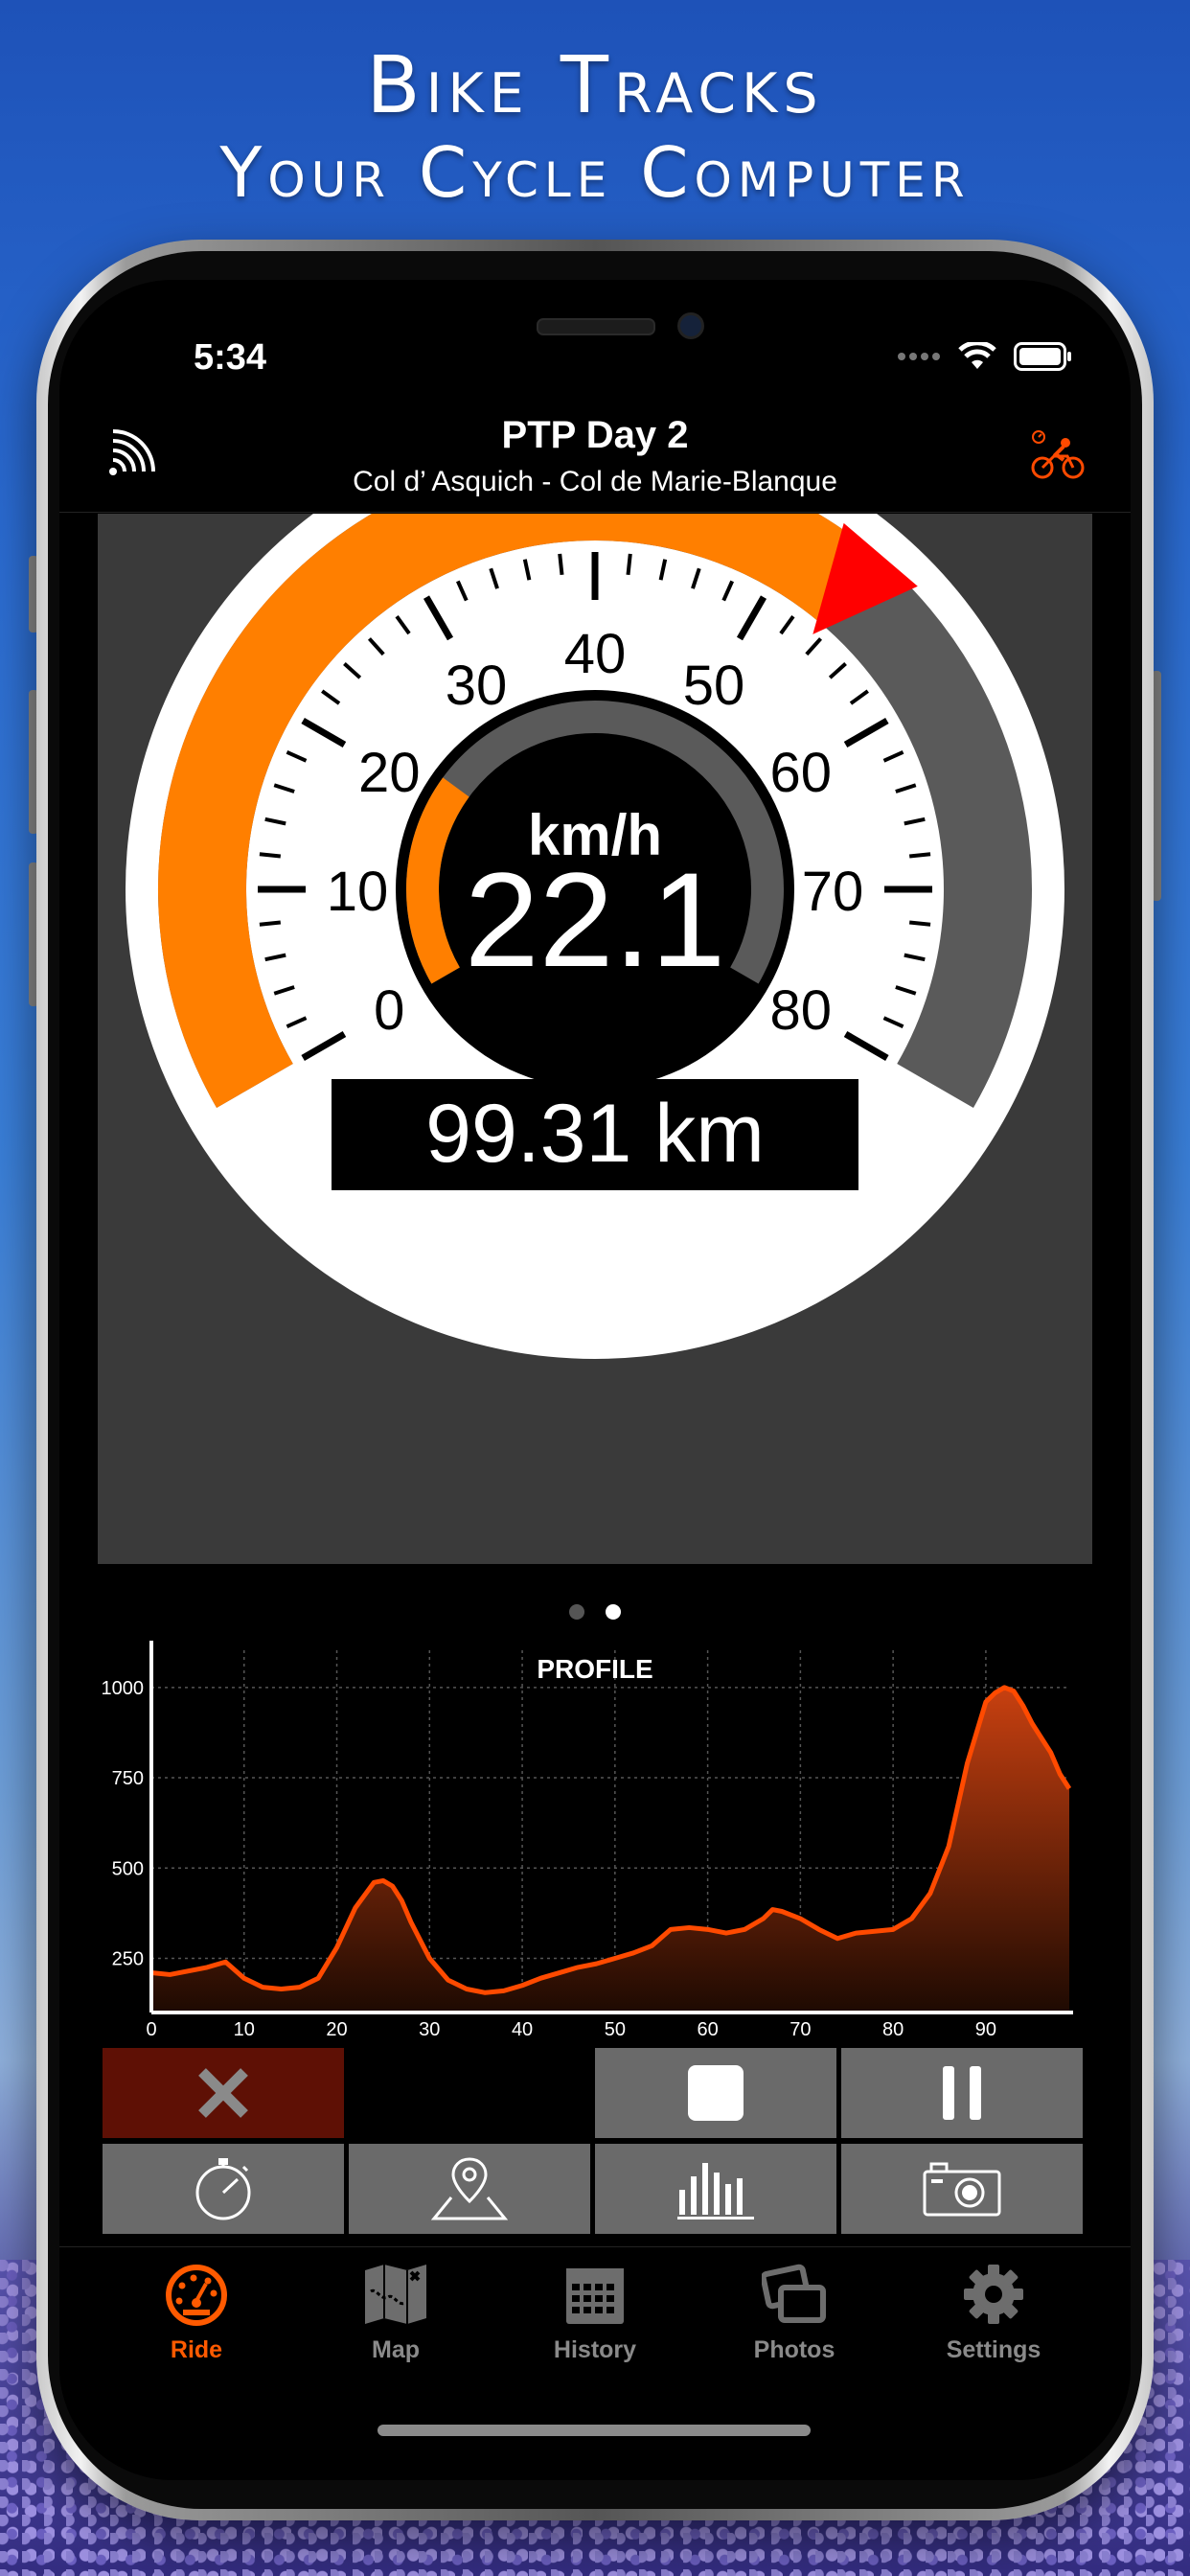 This screenshot has width=1190, height=2576. I want to click on tab-history: History, so click(595, 2313).